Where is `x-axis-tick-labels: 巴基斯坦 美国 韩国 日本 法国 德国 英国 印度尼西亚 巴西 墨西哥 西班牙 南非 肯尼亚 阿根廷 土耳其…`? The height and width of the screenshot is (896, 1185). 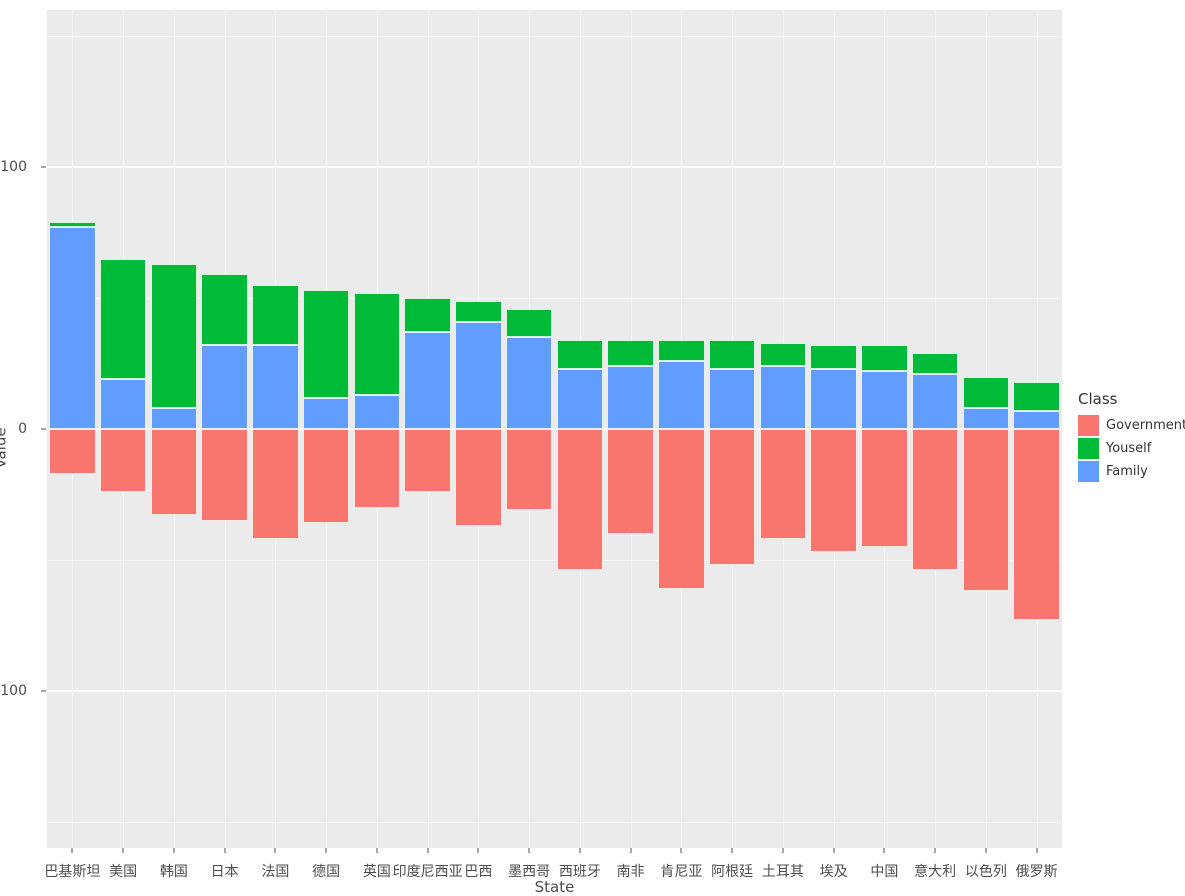
x-axis-tick-labels: 巴基斯坦 美国 韩国 日本 法国 德国 英国 印度尼西亚 巴西 墨西哥 西班牙 南非 肯尼亚 阿根廷 土耳其… is located at coordinates (553, 864).